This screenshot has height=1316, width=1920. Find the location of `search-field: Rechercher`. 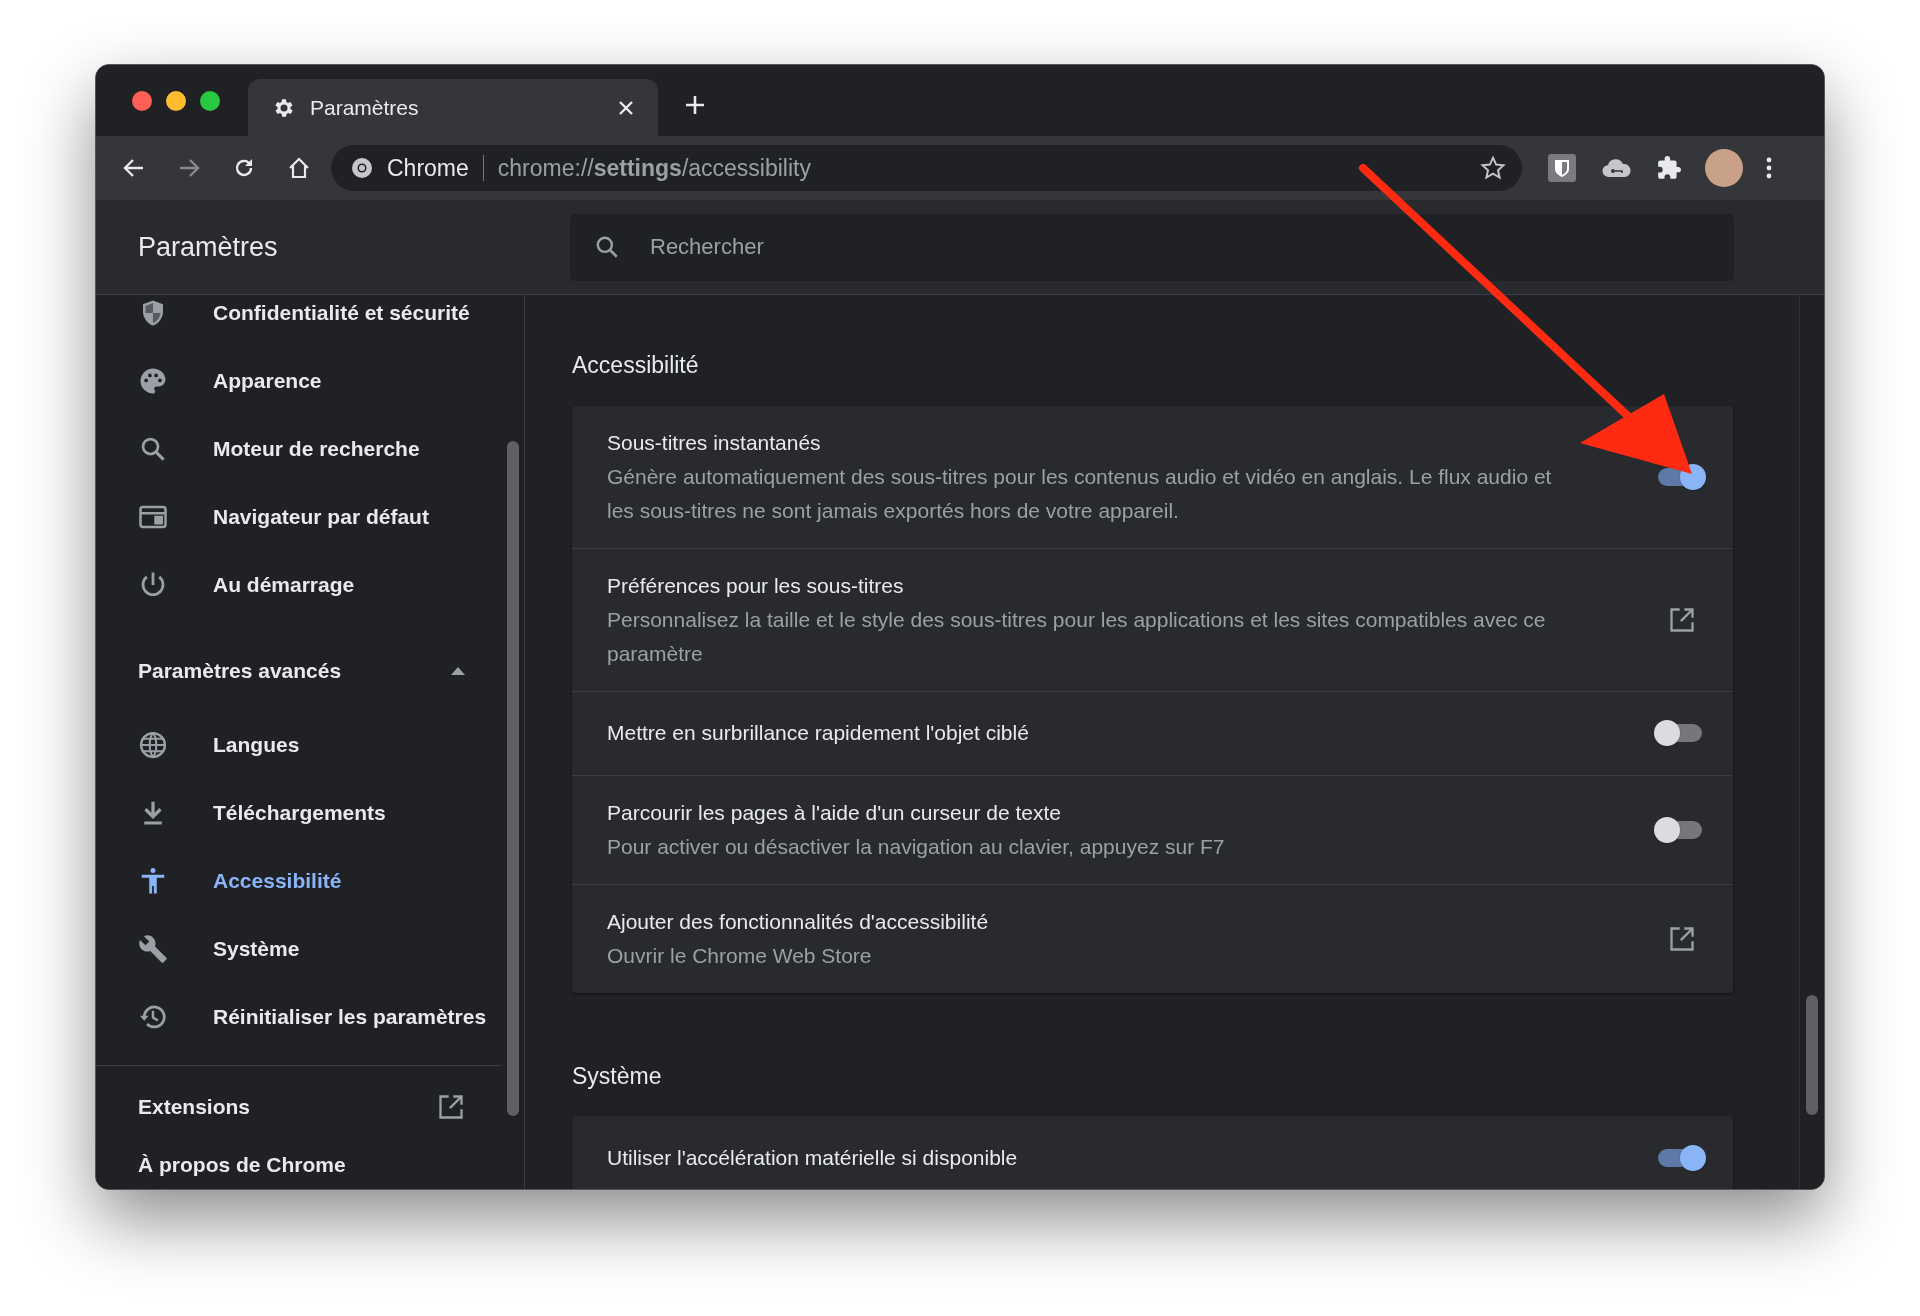

search-field: Rechercher is located at coordinates (1152, 247).